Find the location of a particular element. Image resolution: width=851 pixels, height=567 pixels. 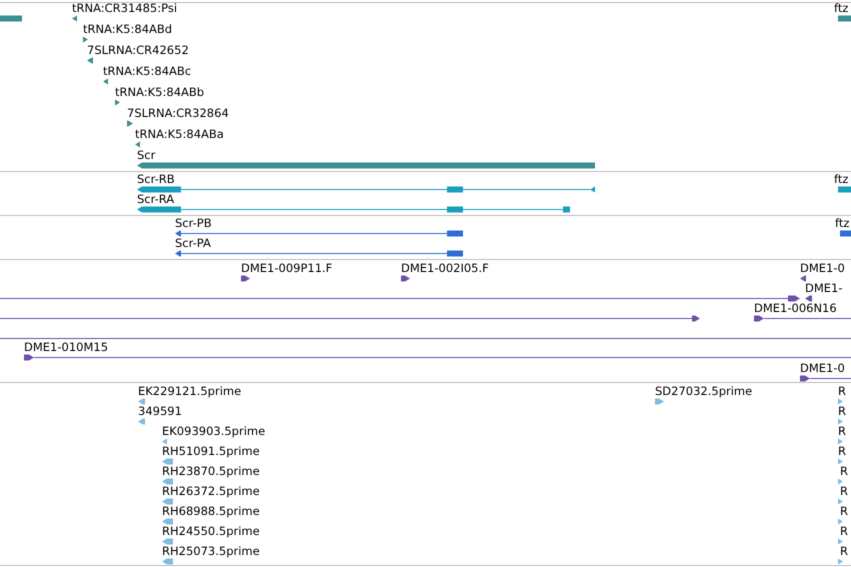

feature-label: Scr-RA is located at coordinates (155, 199).